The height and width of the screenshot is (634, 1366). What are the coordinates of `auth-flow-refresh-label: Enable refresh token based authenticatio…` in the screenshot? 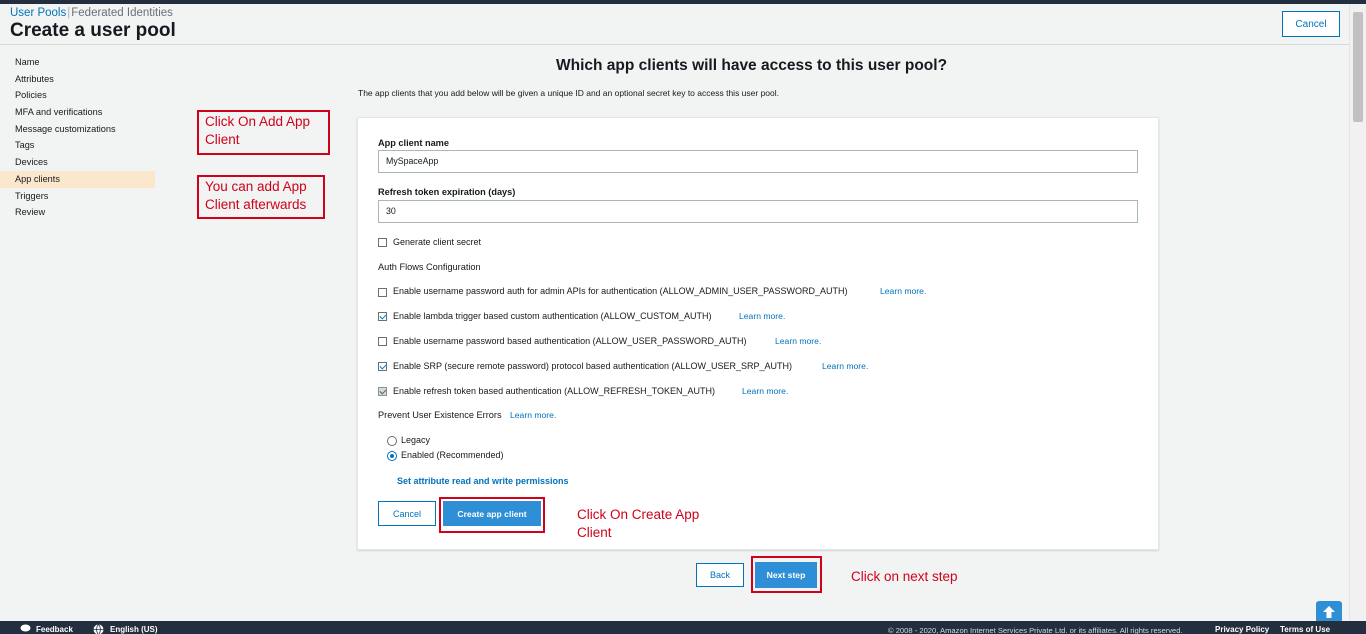 It's located at (554, 391).